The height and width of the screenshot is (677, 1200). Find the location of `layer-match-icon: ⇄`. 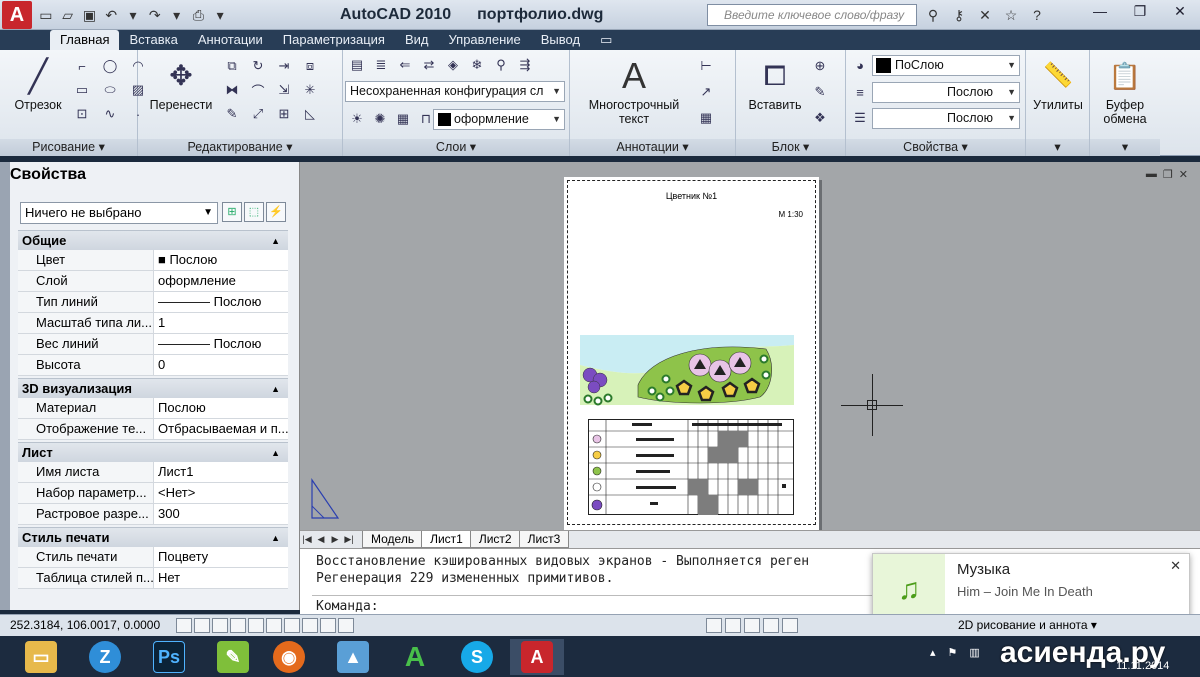

layer-match-icon: ⇄ is located at coordinates (429, 65).